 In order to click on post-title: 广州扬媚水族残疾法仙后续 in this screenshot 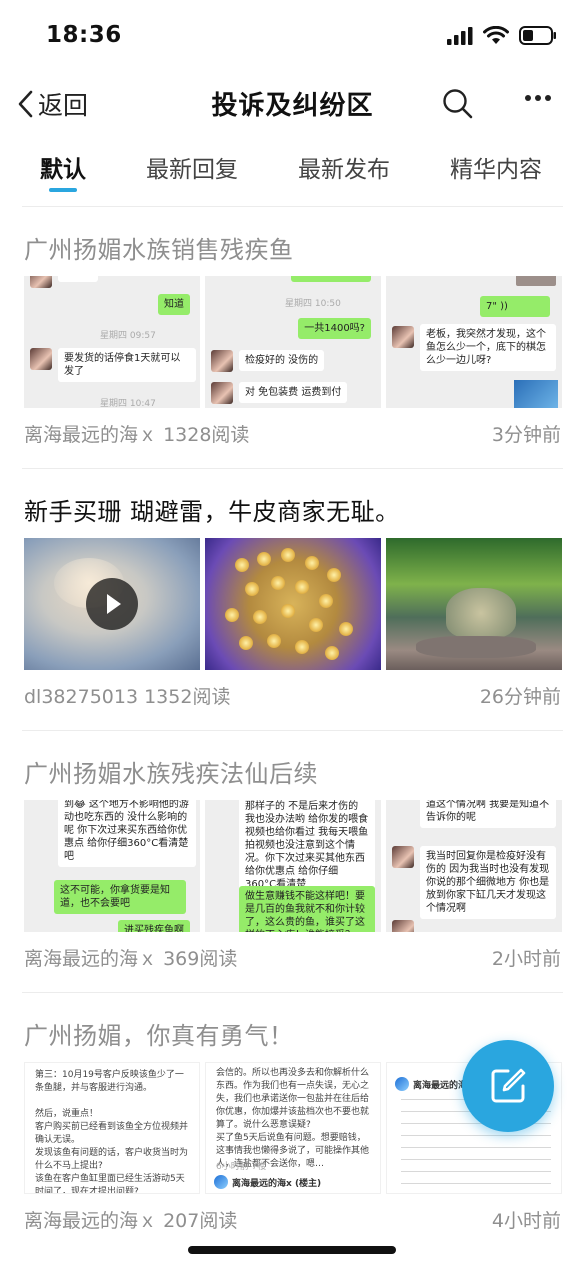, I will do `click(171, 771)`.